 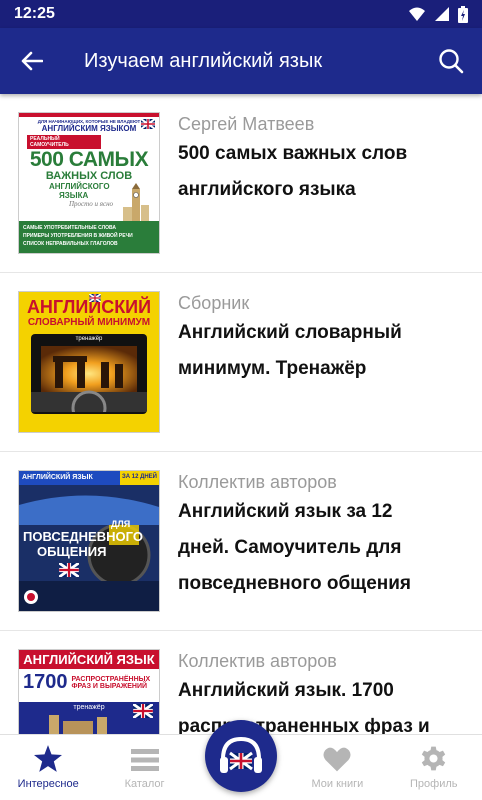 What do you see at coordinates (290, 332) in the screenshot?
I see `book-title-line: Английский словарный` at bounding box center [290, 332].